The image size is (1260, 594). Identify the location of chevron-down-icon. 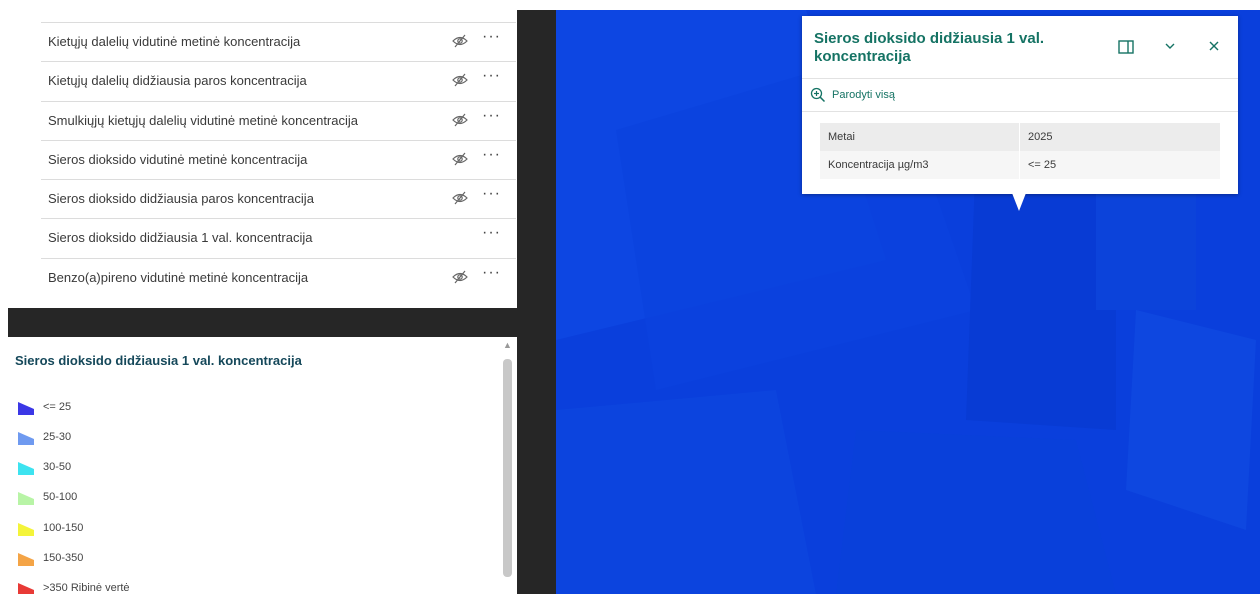
(1170, 46).